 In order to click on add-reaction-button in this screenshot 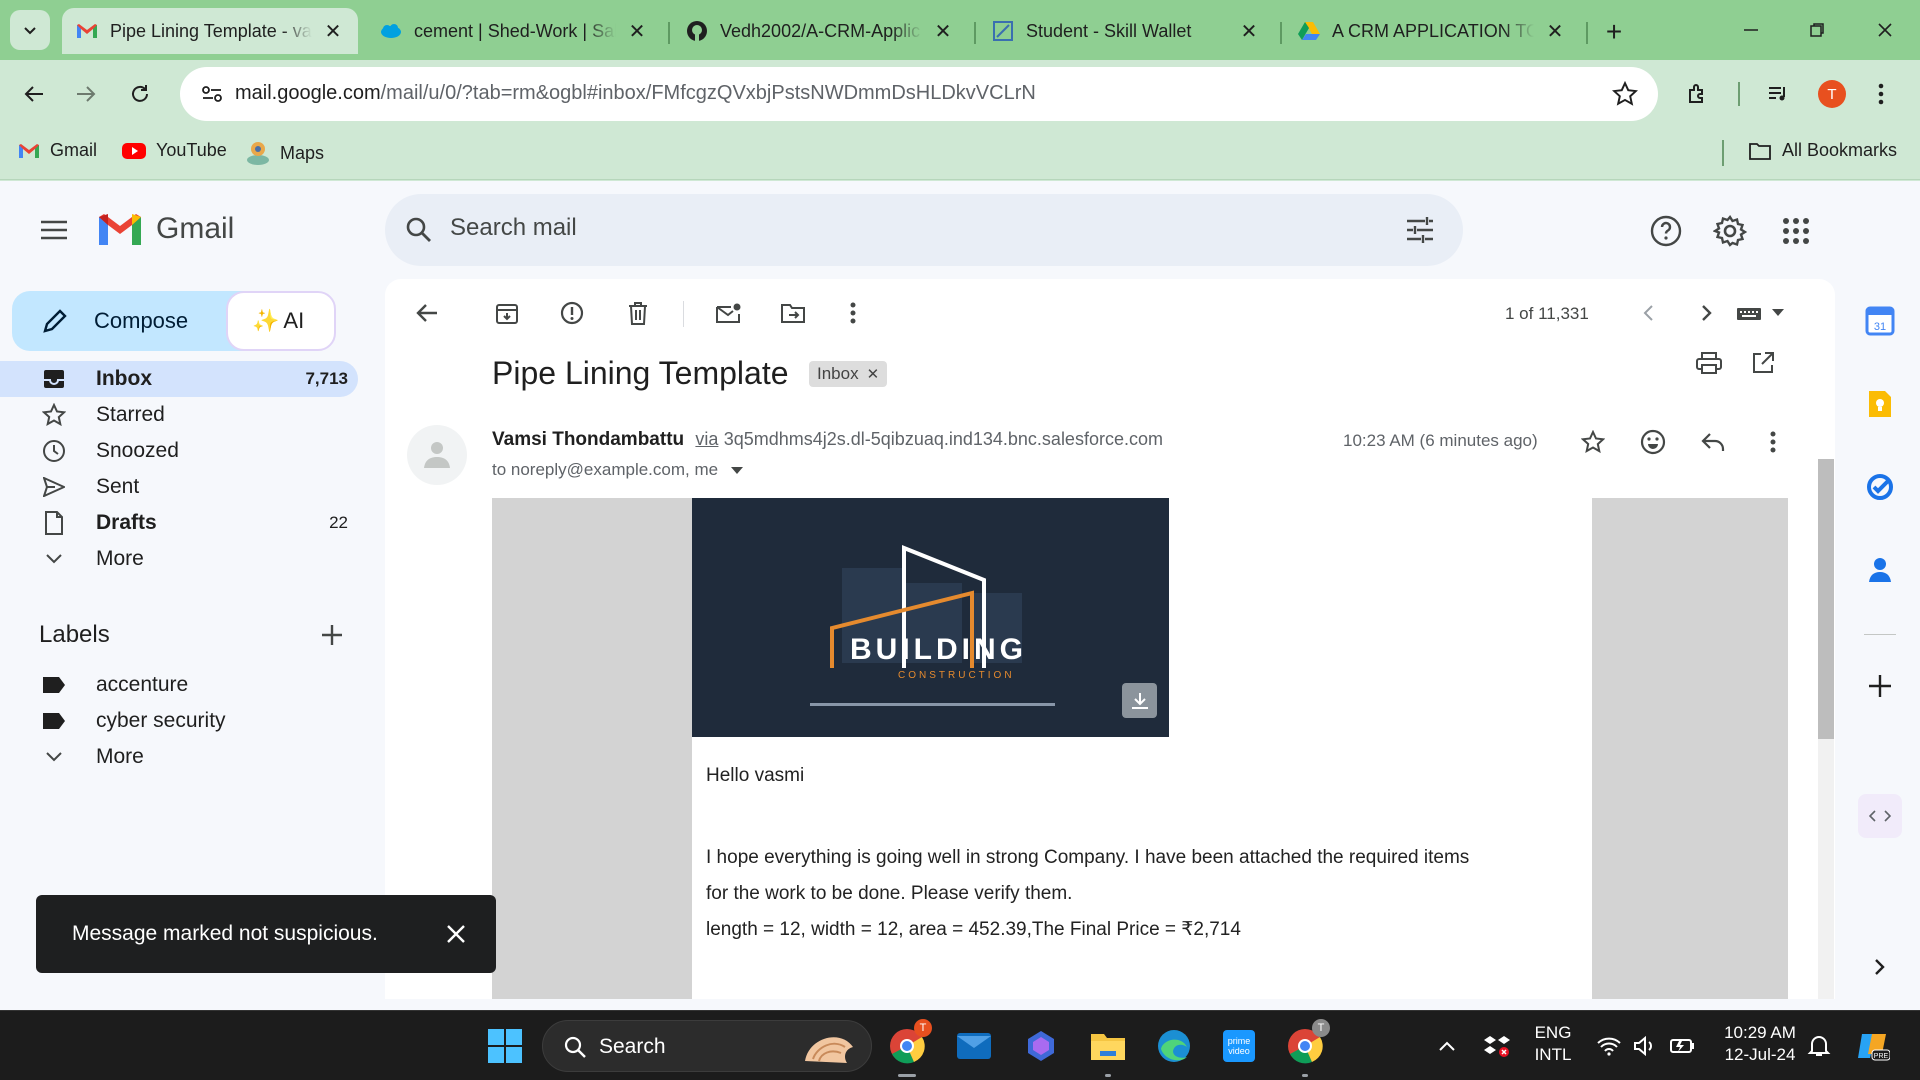, I will do `click(1653, 442)`.